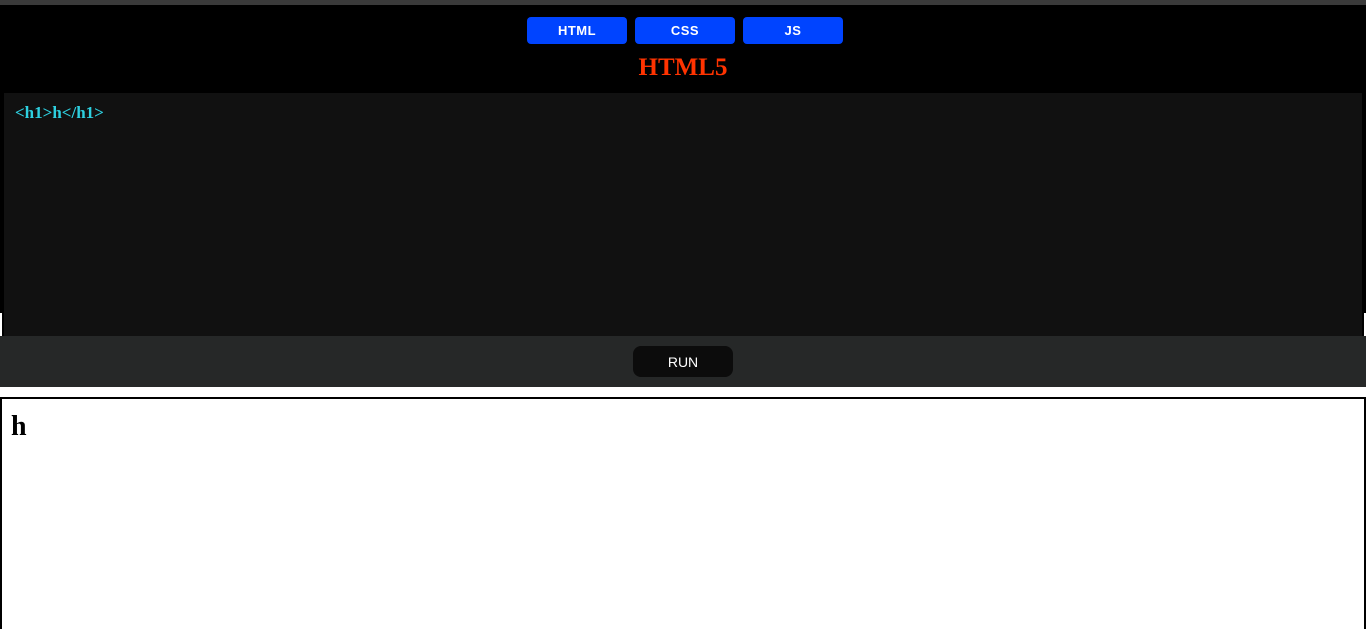 This screenshot has width=1366, height=629. I want to click on tab-html: HTML, so click(577, 30).